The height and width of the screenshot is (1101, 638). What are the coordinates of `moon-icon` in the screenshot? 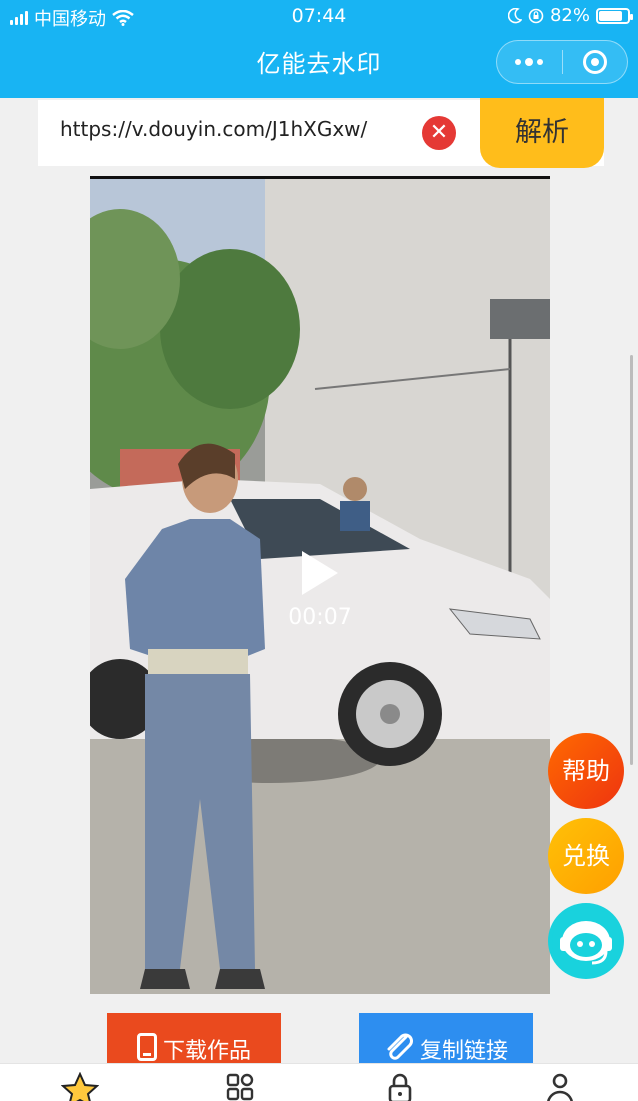 It's located at (514, 15).